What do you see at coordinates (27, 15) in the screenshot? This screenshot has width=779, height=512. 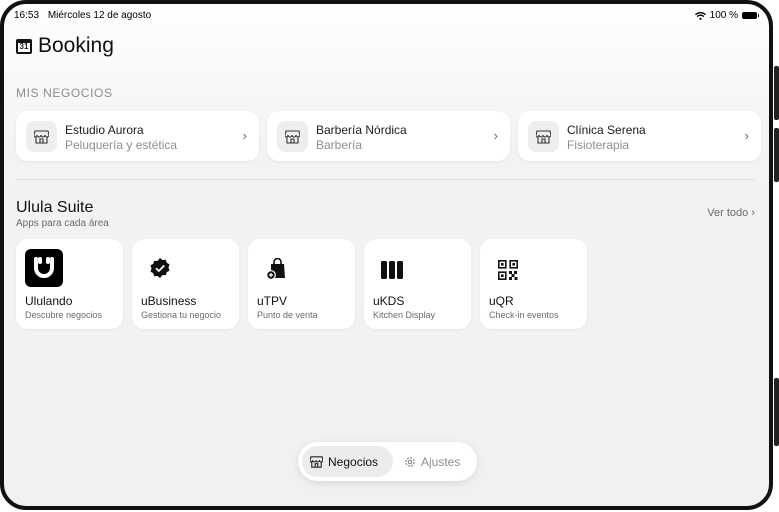 I see `status-time: 16:53` at bounding box center [27, 15].